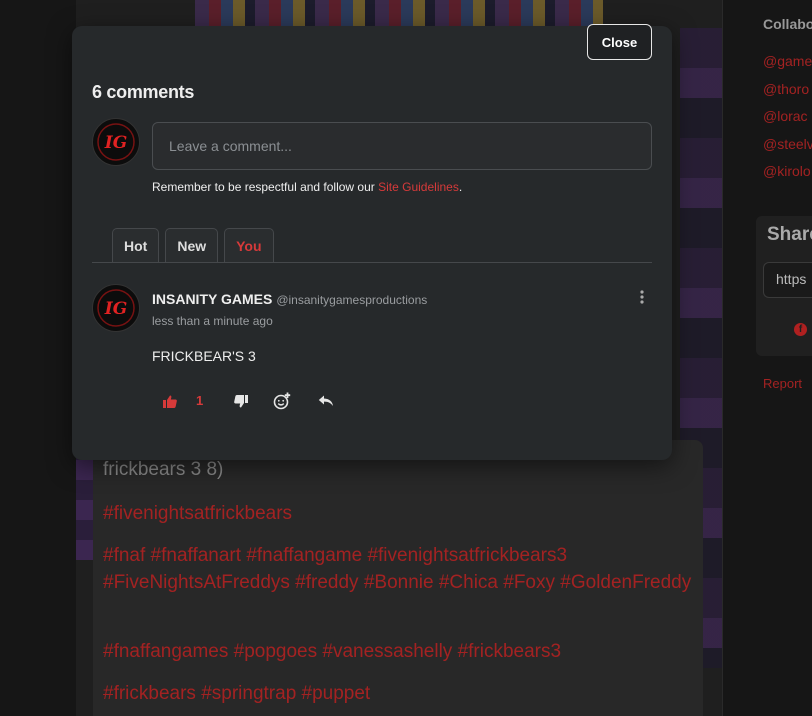  What do you see at coordinates (163, 469) in the screenshot?
I see `description-text: frickbears 3 8)` at bounding box center [163, 469].